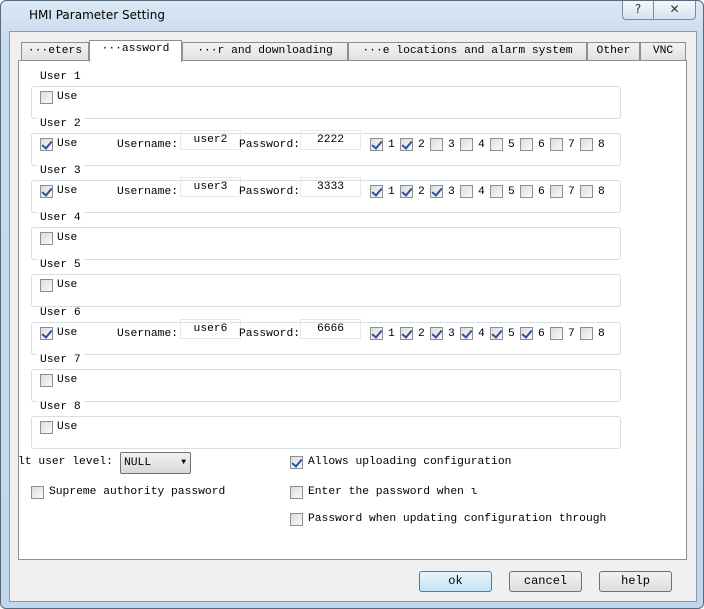 The height and width of the screenshot is (609, 704). What do you see at coordinates (467, 51) in the screenshot?
I see `tab-4: ···e locations and alarm system` at bounding box center [467, 51].